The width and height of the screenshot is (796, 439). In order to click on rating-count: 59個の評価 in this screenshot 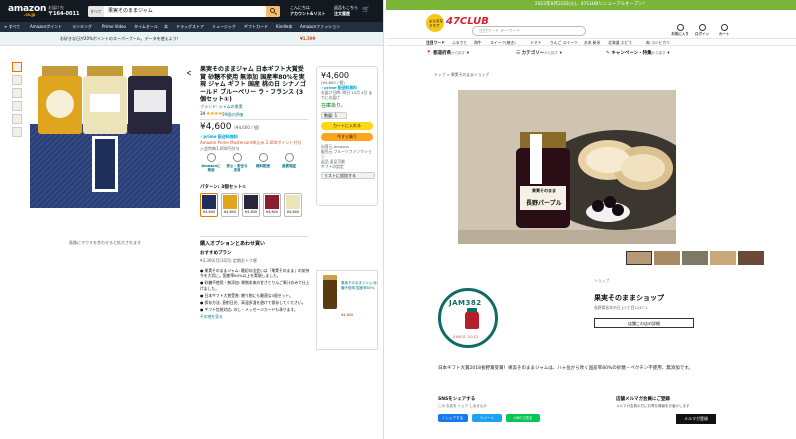, I will do `click(232, 115)`.